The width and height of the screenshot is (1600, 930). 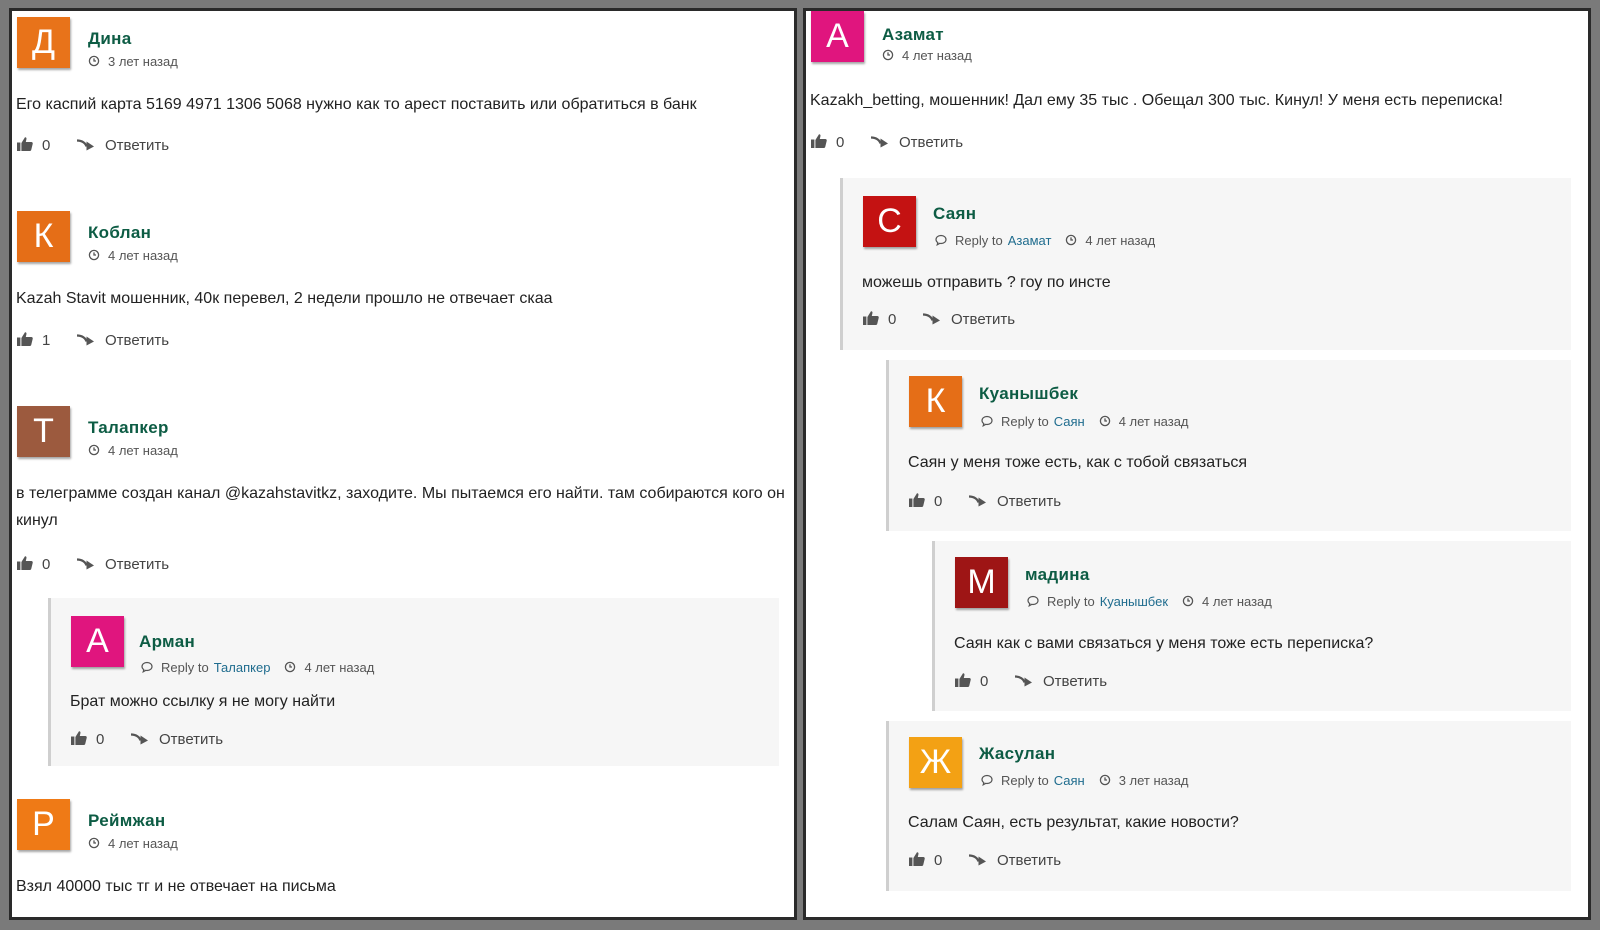 What do you see at coordinates (43, 431) in the screenshot?
I see `avatar: Т` at bounding box center [43, 431].